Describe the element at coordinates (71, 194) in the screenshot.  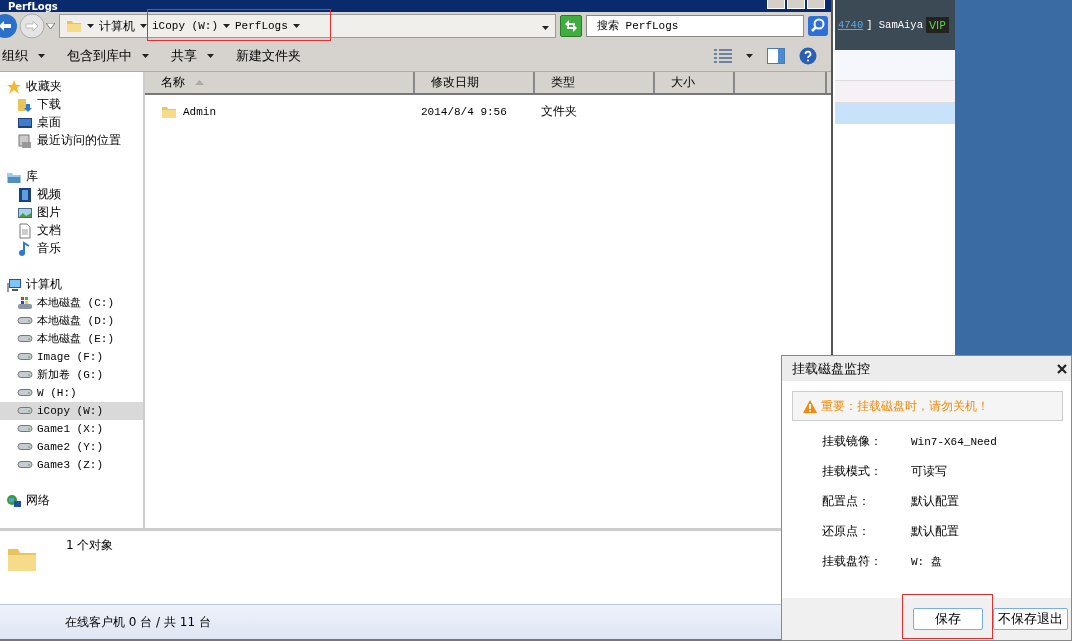
I see `nav-item: 视频` at that location.